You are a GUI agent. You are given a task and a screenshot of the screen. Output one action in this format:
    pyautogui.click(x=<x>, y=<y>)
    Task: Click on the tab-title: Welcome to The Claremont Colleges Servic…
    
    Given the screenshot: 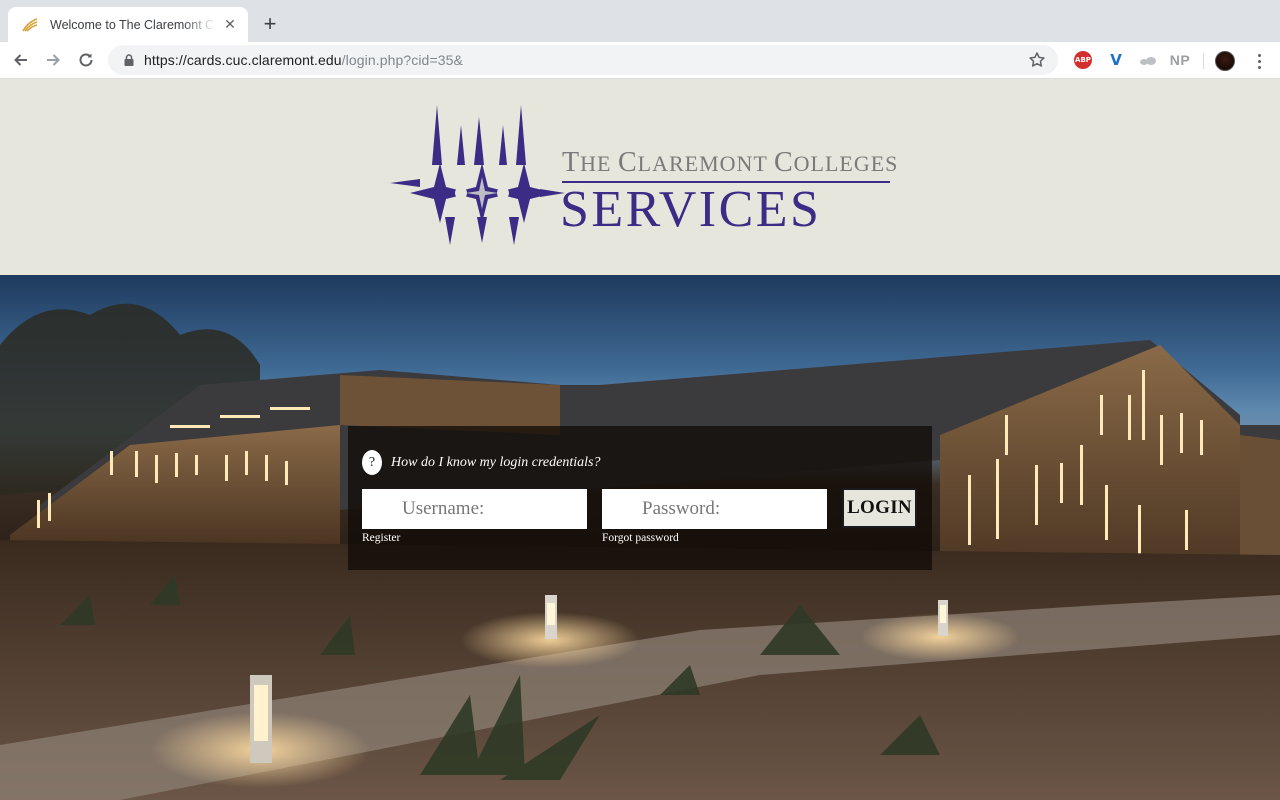 What is the action you would take?
    pyautogui.click(x=133, y=24)
    